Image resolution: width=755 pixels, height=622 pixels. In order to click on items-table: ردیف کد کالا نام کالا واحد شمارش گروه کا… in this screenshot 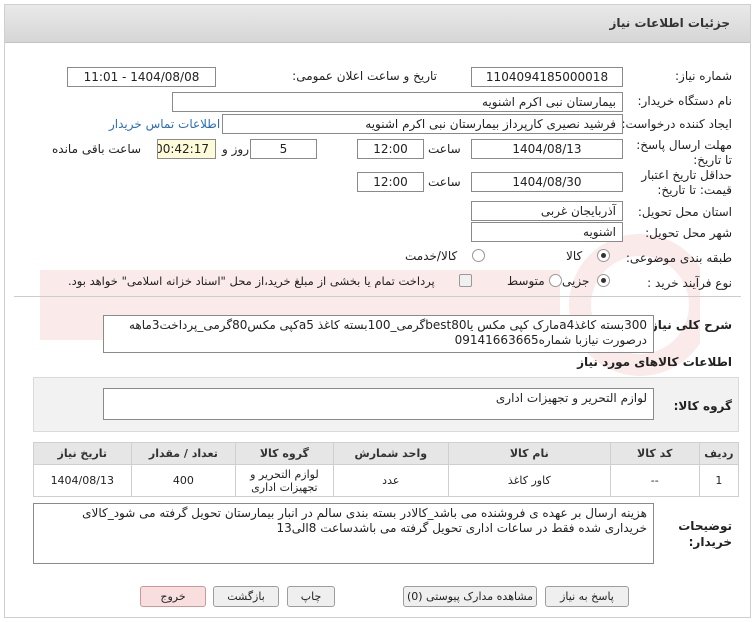, I will do `click(386, 469)`.